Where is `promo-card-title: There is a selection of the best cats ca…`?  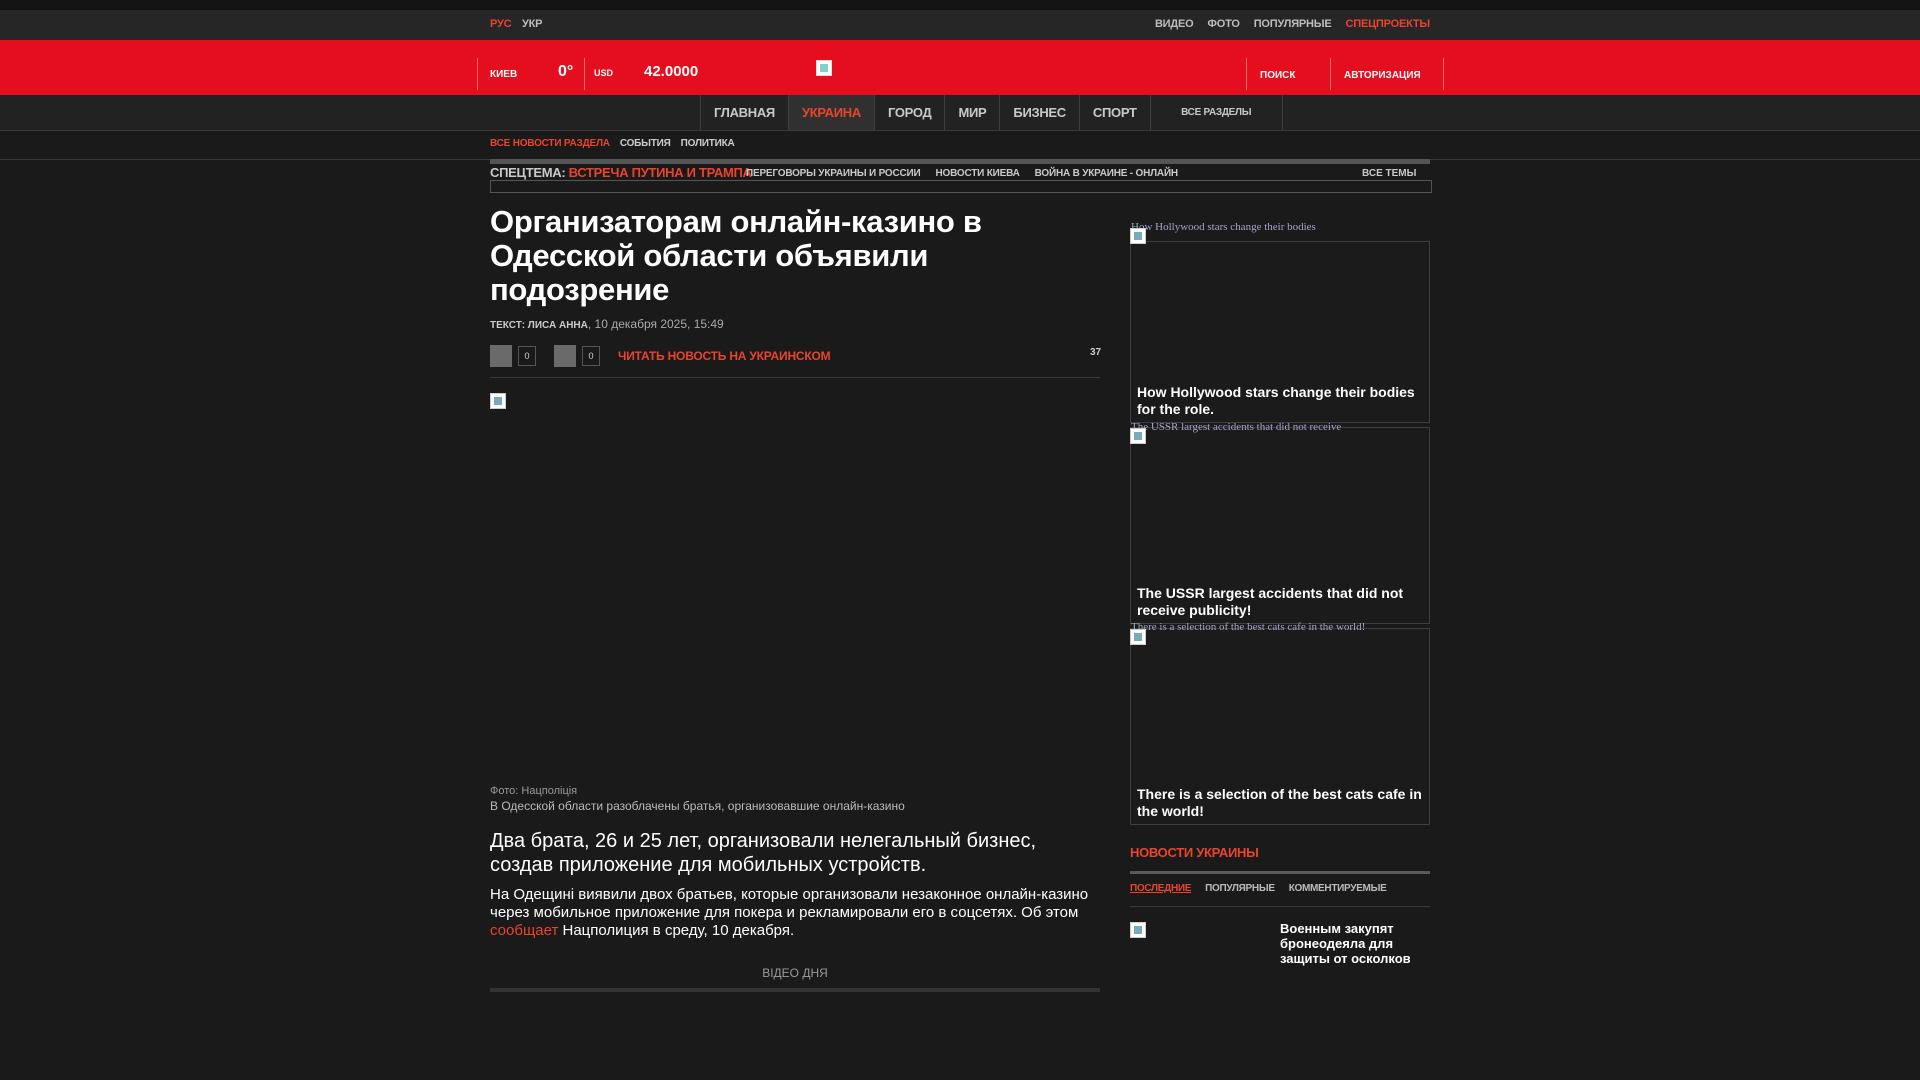
promo-card-title: There is a selection of the best cats ca… is located at coordinates (1282, 803).